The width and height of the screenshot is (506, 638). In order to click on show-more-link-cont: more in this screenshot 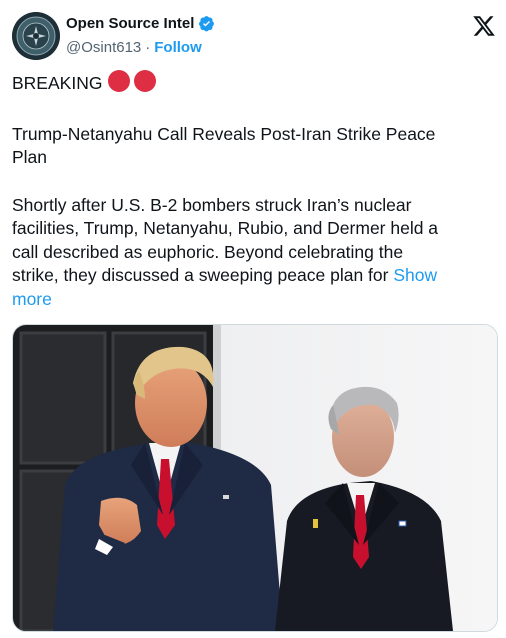, I will do `click(253, 300)`.